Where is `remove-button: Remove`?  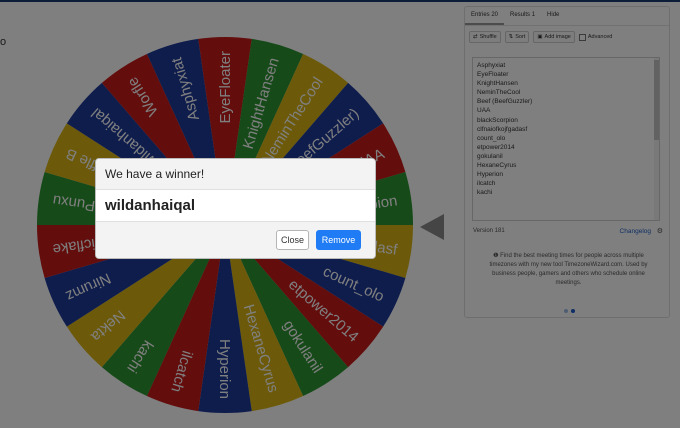
remove-button: Remove is located at coordinates (338, 240).